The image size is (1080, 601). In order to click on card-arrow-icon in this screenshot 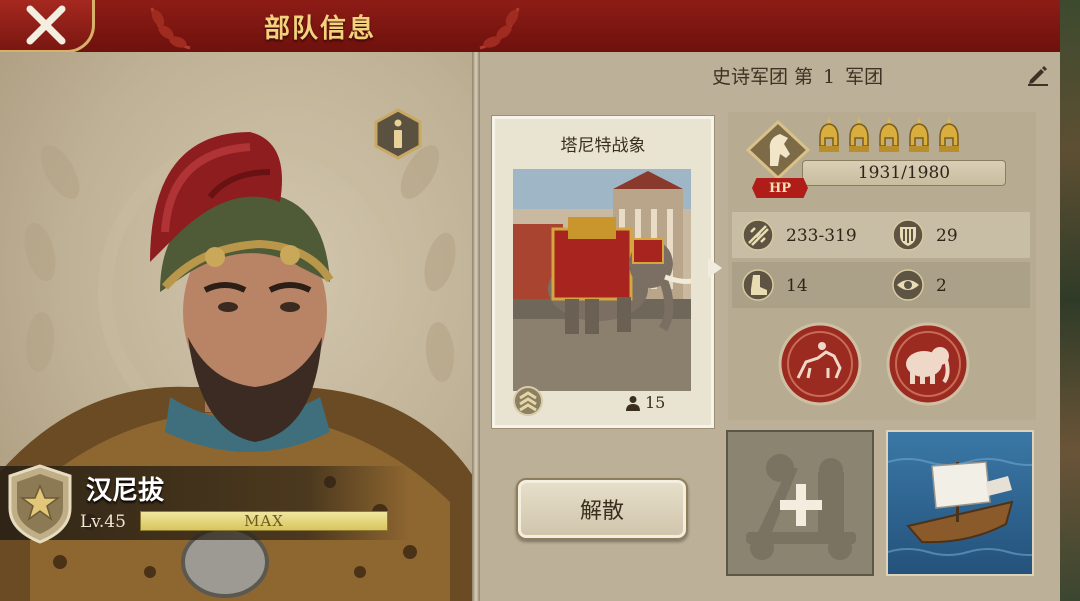, I will do `click(715, 268)`.